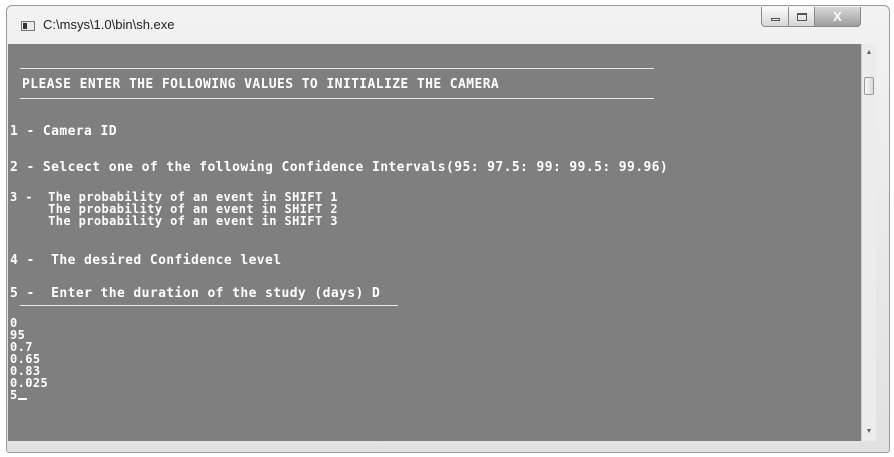 The image size is (894, 457). What do you see at coordinates (869, 432) in the screenshot?
I see `scroll-down-arrow-icon: ▼` at bounding box center [869, 432].